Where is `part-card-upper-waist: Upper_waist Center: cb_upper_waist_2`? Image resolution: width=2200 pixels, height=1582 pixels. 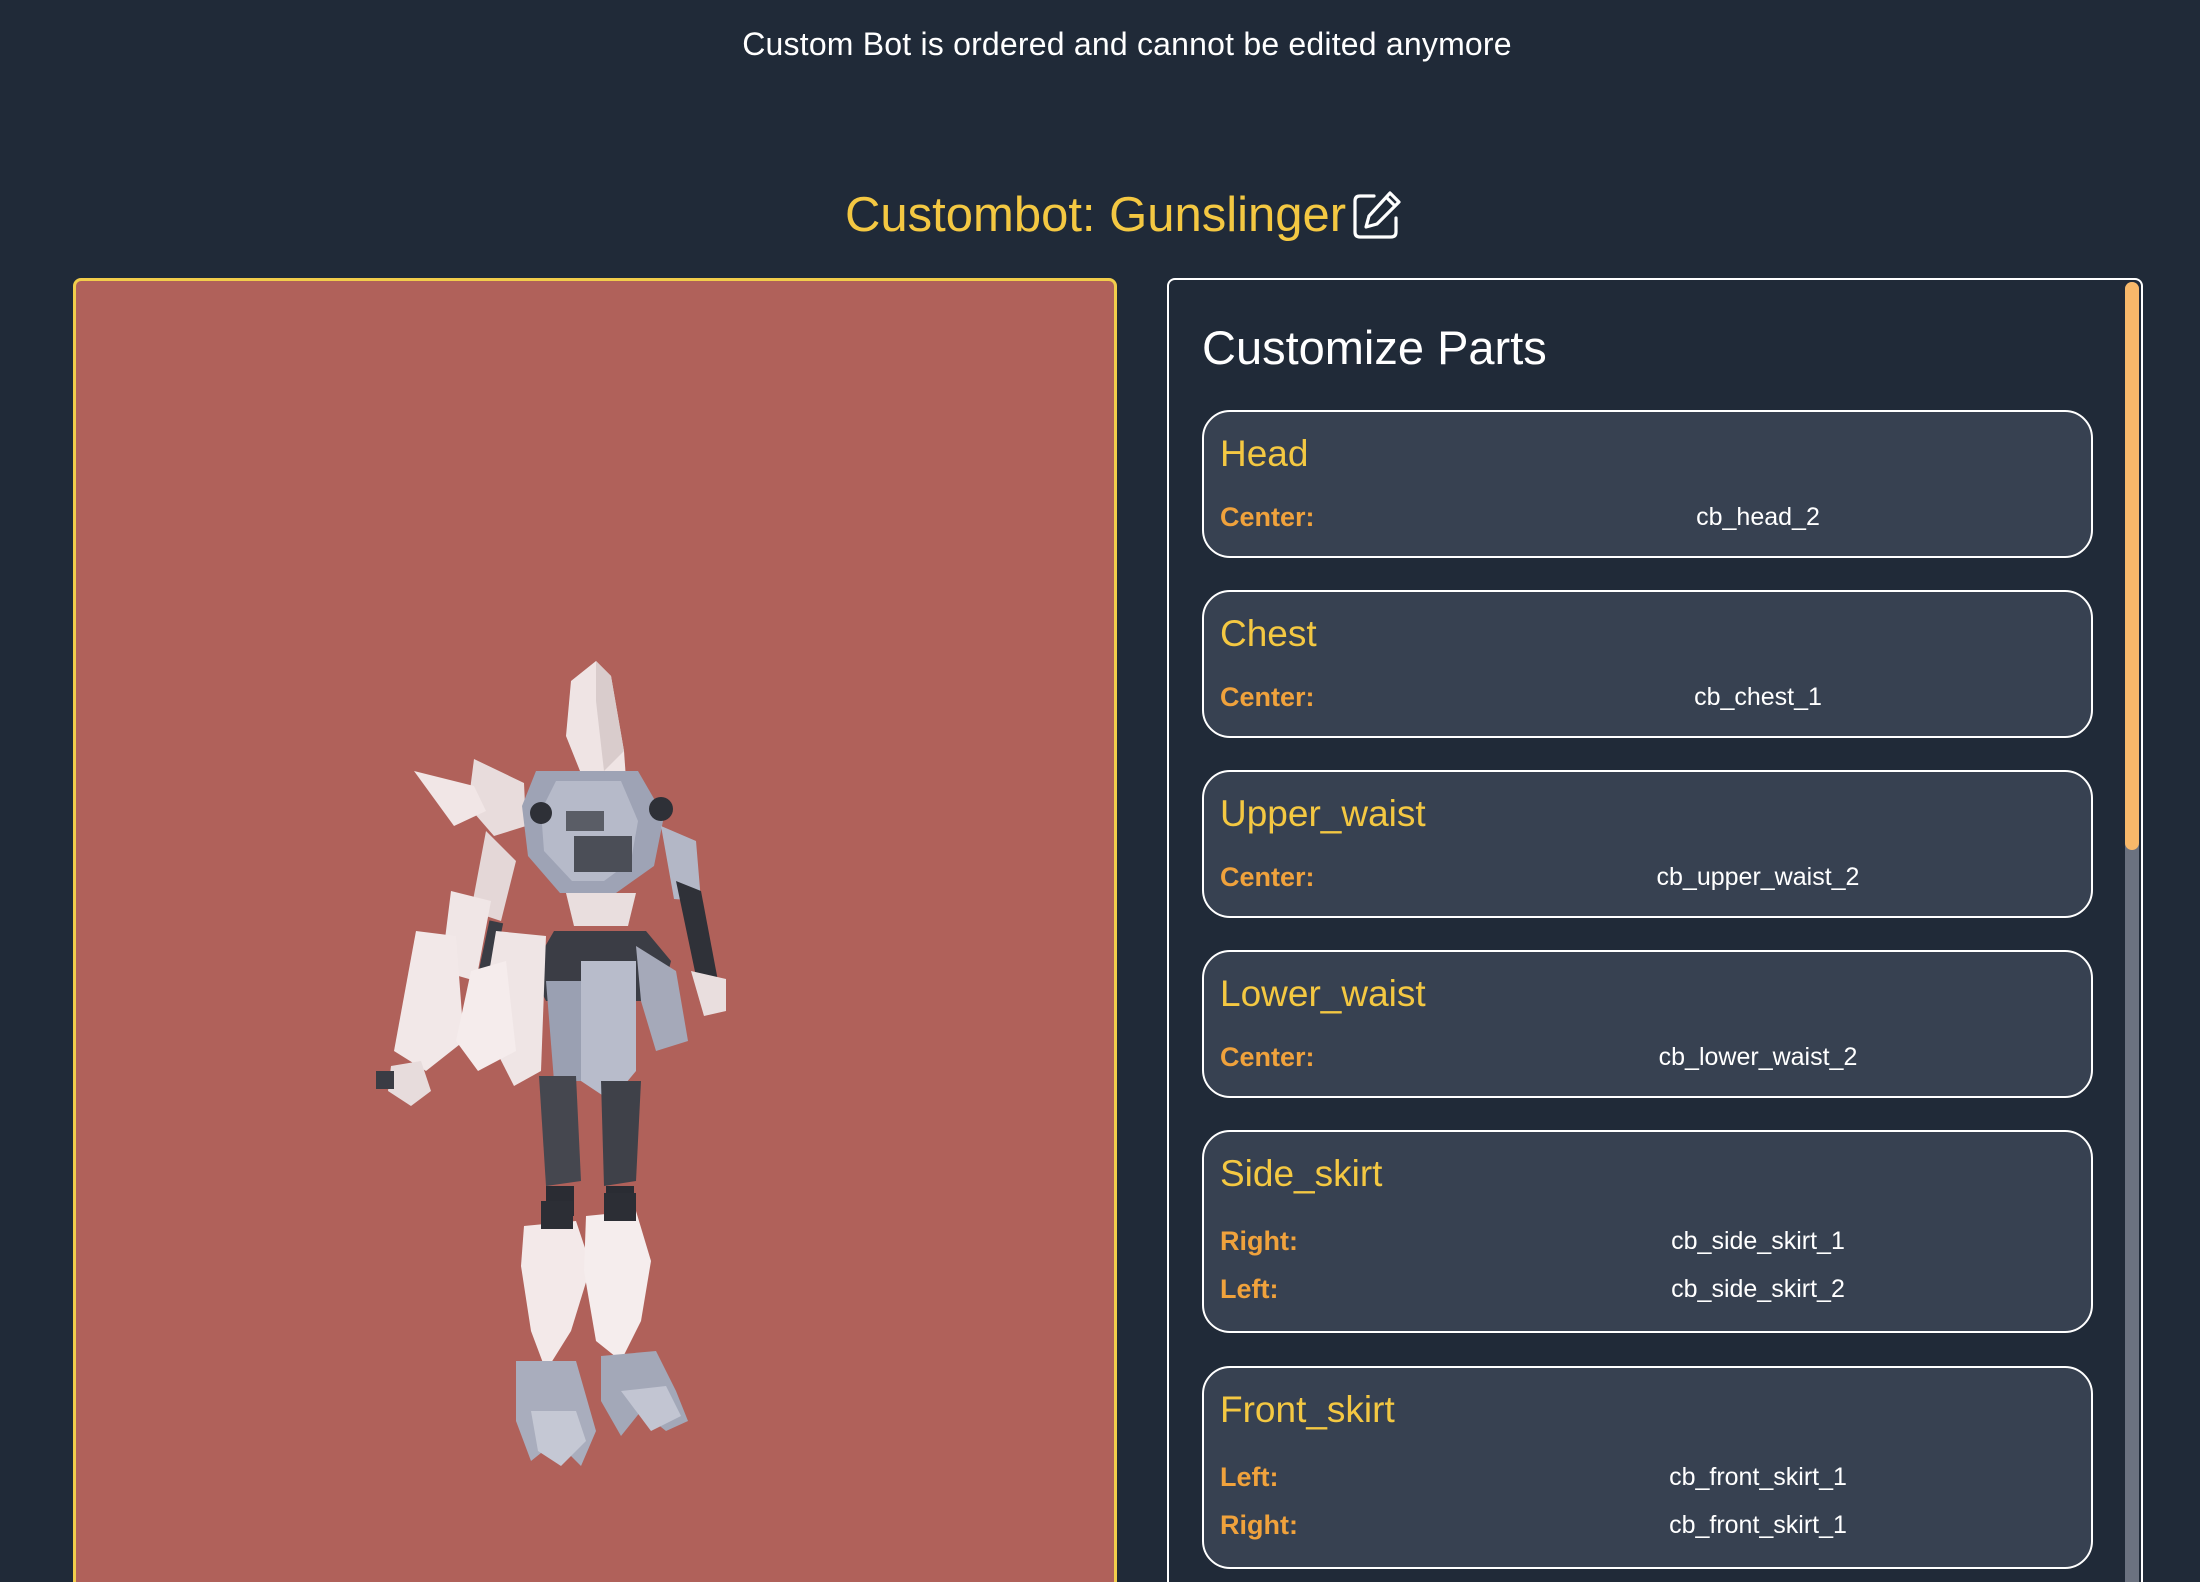 part-card-upper-waist: Upper_waist Center: cb_upper_waist_2 is located at coordinates (1647, 844).